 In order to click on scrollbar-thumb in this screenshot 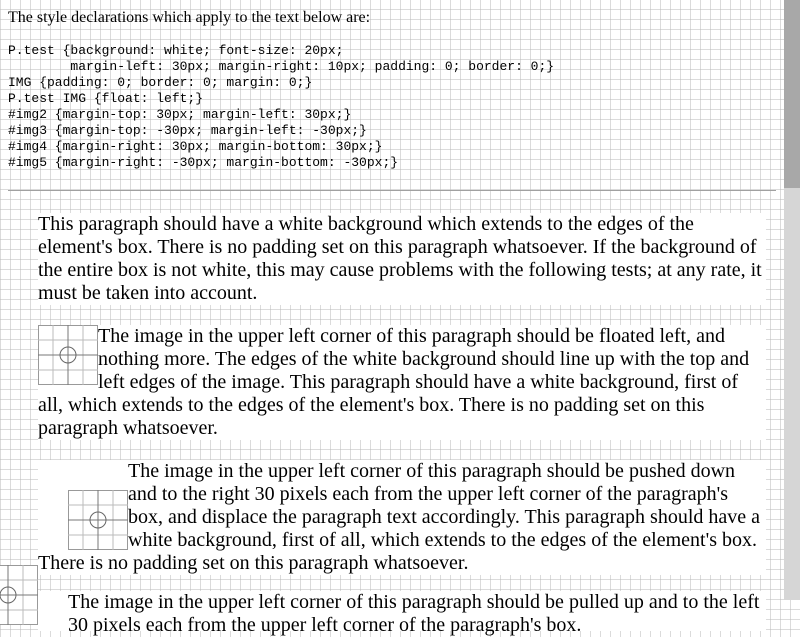, I will do `click(792, 94)`.